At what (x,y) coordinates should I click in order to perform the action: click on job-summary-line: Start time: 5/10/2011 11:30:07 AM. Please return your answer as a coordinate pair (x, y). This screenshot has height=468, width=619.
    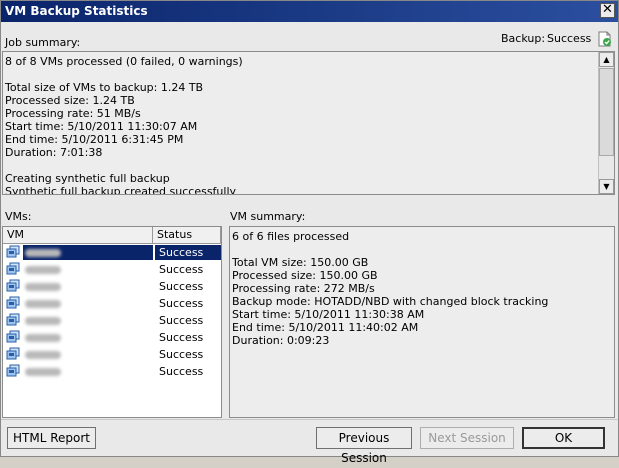
    Looking at the image, I should click on (101, 126).